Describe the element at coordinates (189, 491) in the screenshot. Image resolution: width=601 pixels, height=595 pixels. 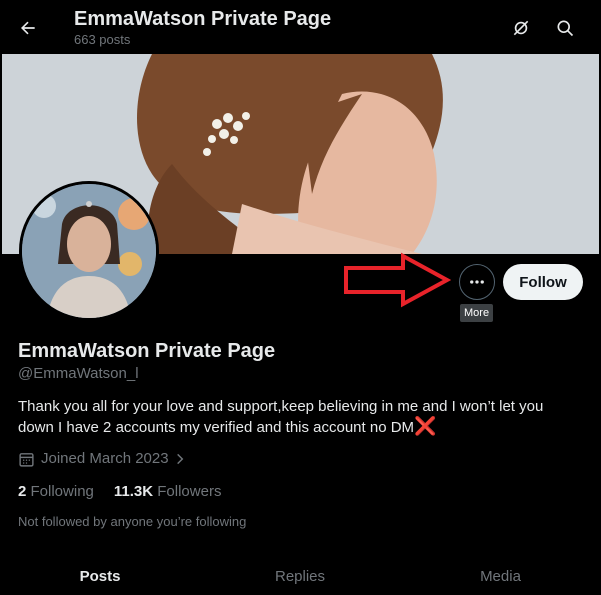
I see `followers-label: Followers` at that location.